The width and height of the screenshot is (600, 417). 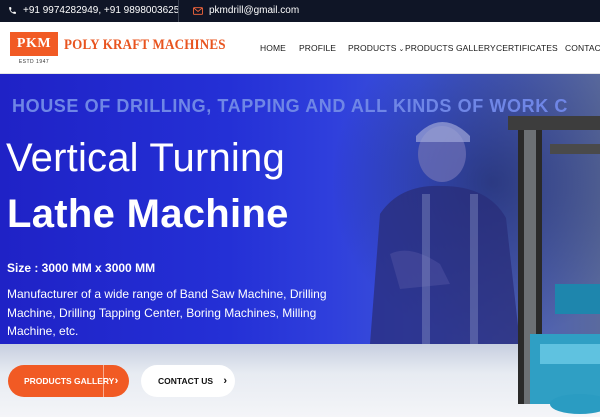 What do you see at coordinates (372, 48) in the screenshot?
I see `nav-products-label: PRODUCTS` at bounding box center [372, 48].